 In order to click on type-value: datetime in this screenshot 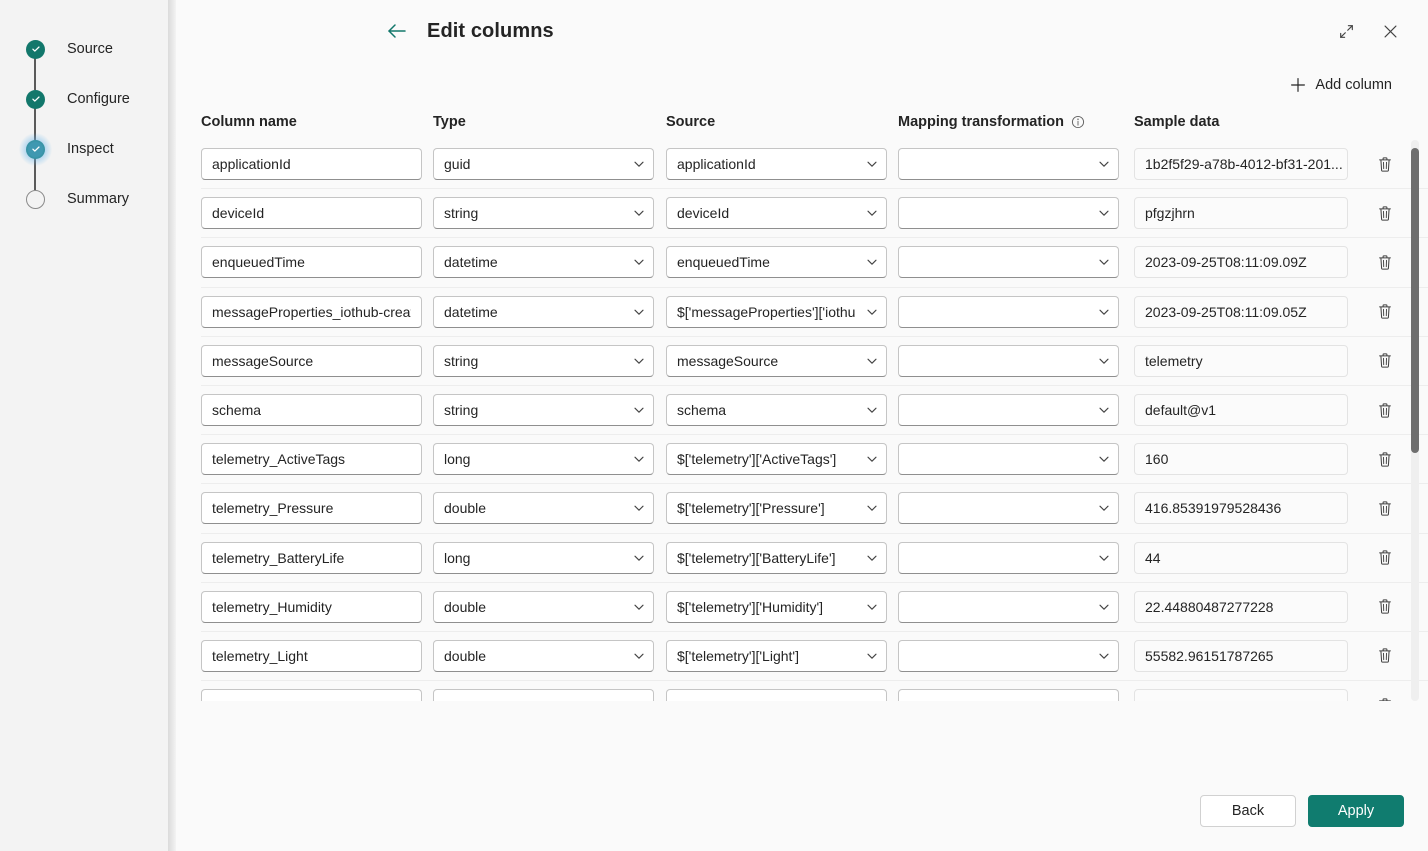, I will do `click(471, 311)`.